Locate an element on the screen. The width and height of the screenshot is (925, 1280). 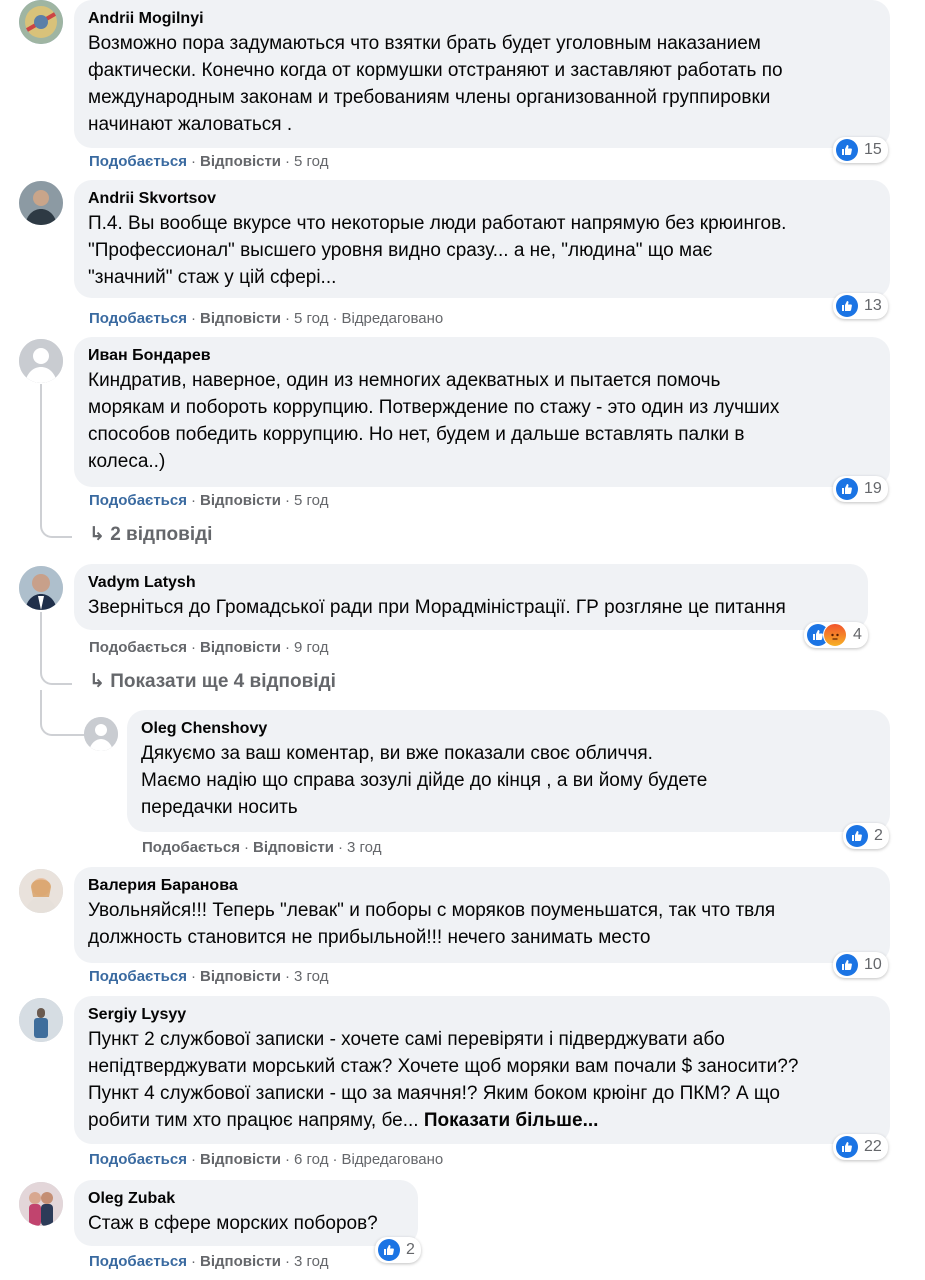
comment-time: 6 год is located at coordinates (311, 1159).